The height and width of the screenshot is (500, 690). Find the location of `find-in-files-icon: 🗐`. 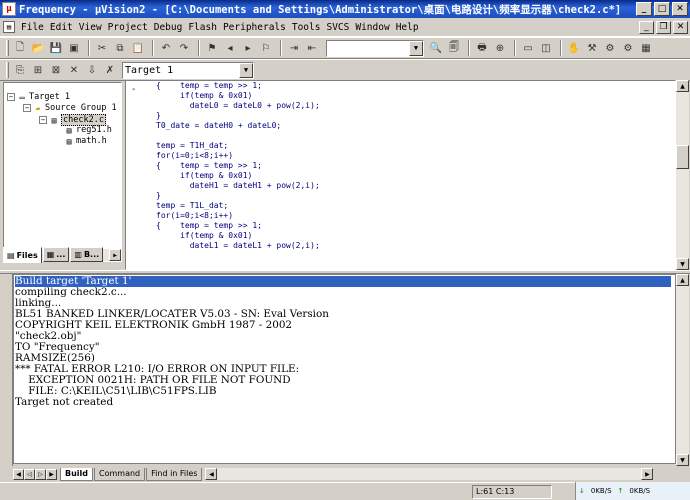

find-in-files-icon: 🗐 is located at coordinates (454, 48).